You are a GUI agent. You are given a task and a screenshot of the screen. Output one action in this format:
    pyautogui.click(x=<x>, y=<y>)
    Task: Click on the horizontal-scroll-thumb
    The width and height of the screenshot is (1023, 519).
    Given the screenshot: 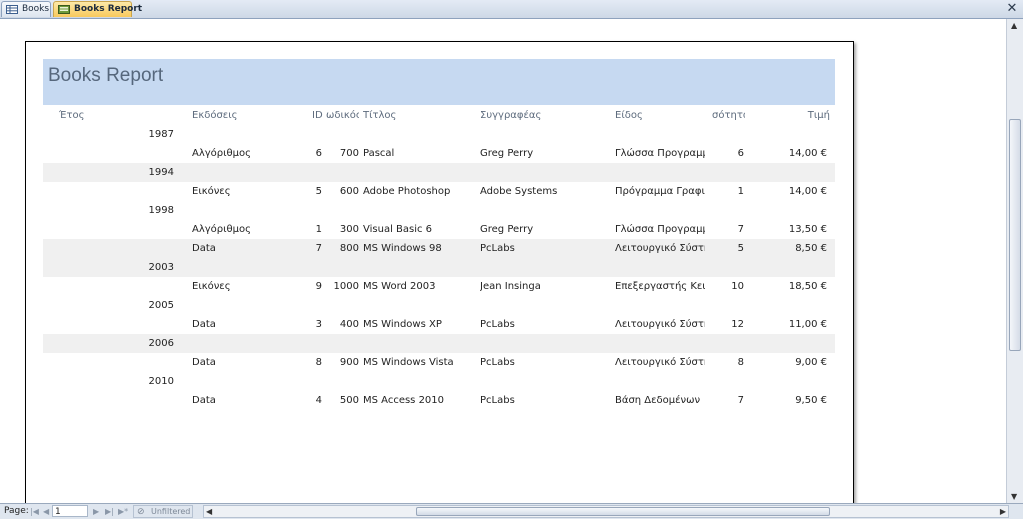 What is the action you would take?
    pyautogui.click(x=623, y=511)
    